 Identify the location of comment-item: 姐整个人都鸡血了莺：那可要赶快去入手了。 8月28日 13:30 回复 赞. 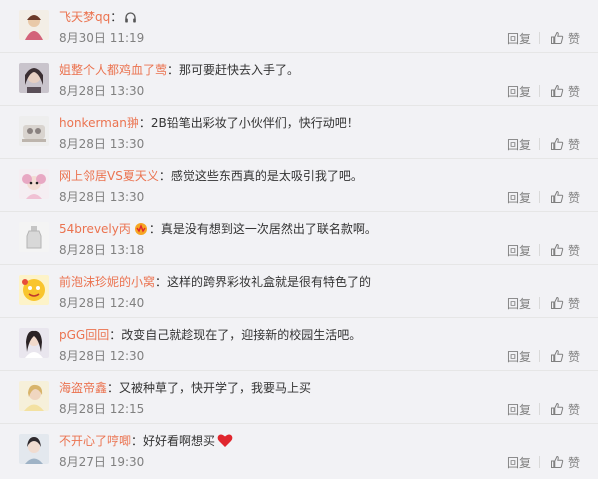
(299, 79).